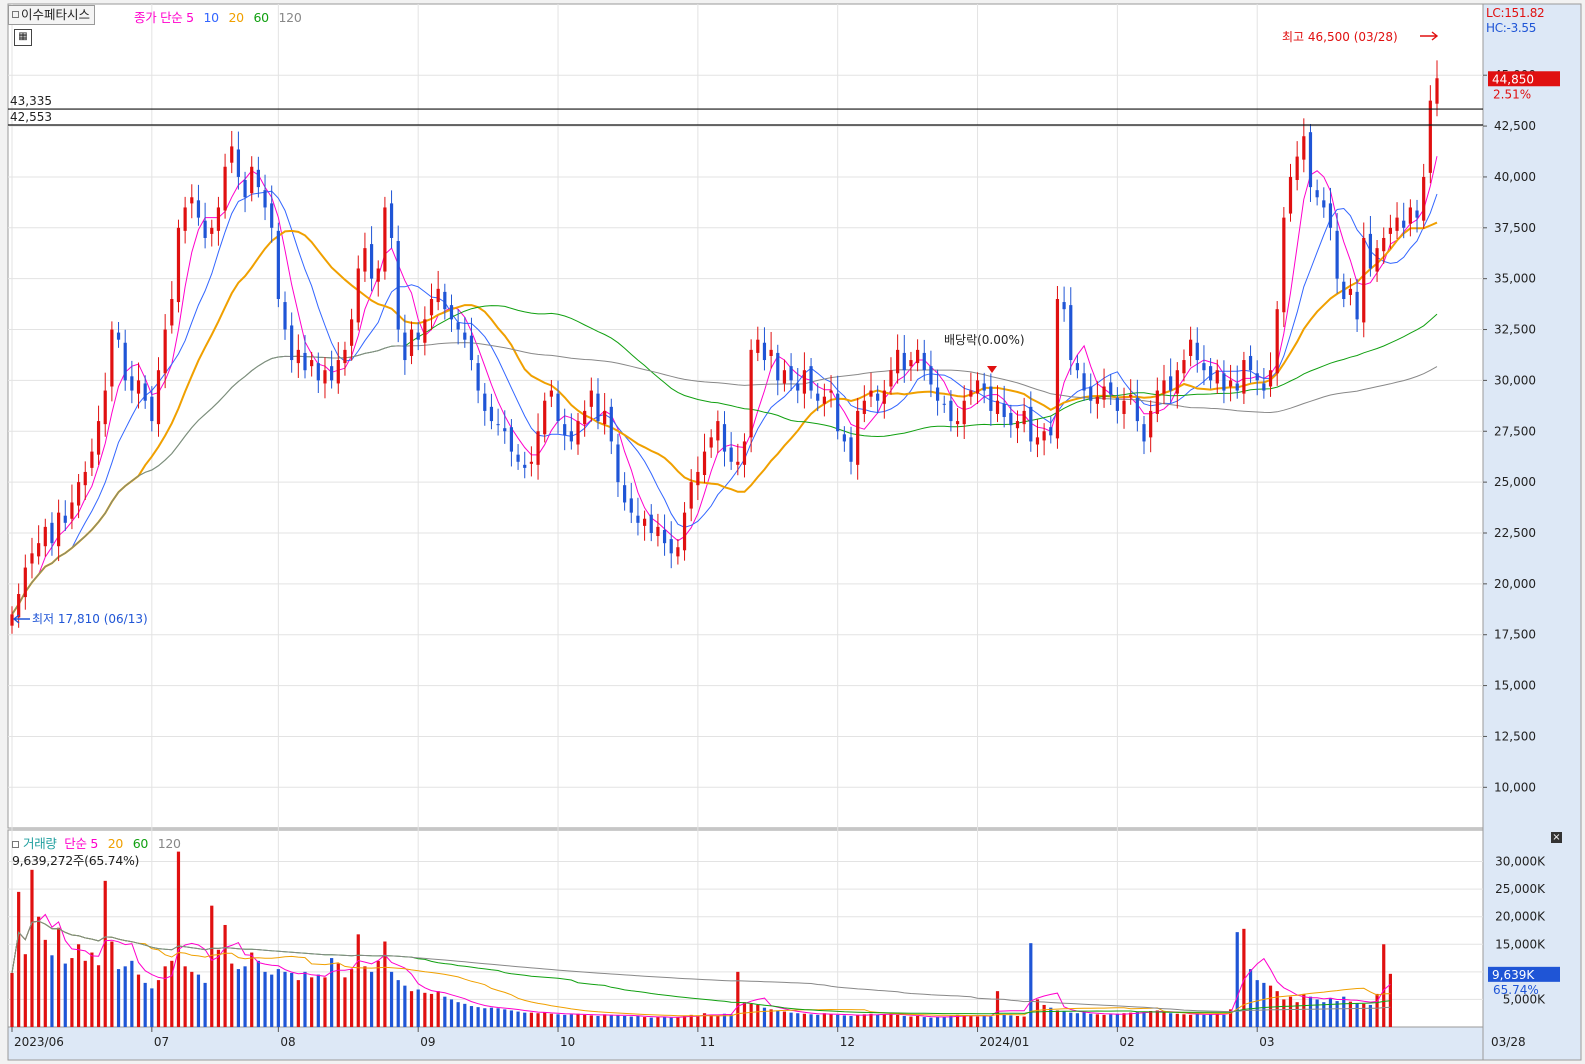  What do you see at coordinates (94, 843) in the screenshot?
I see `vma5-label: 5` at bounding box center [94, 843].